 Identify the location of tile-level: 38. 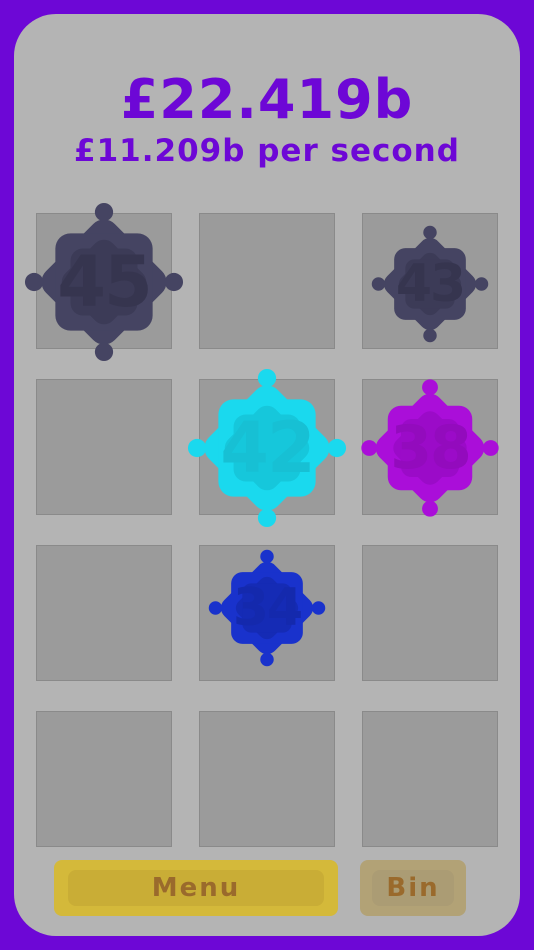
(431, 448).